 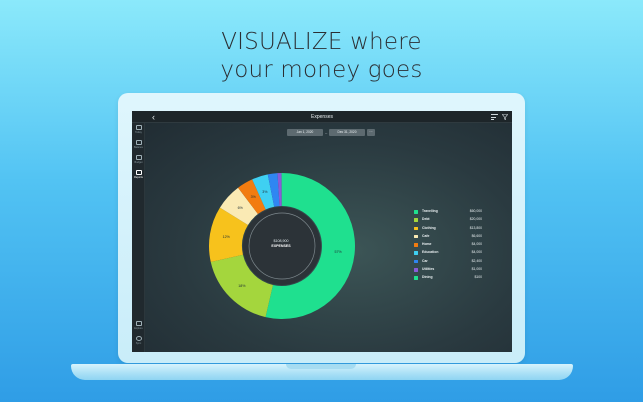 I want to click on budget-icon, so click(x=138, y=157).